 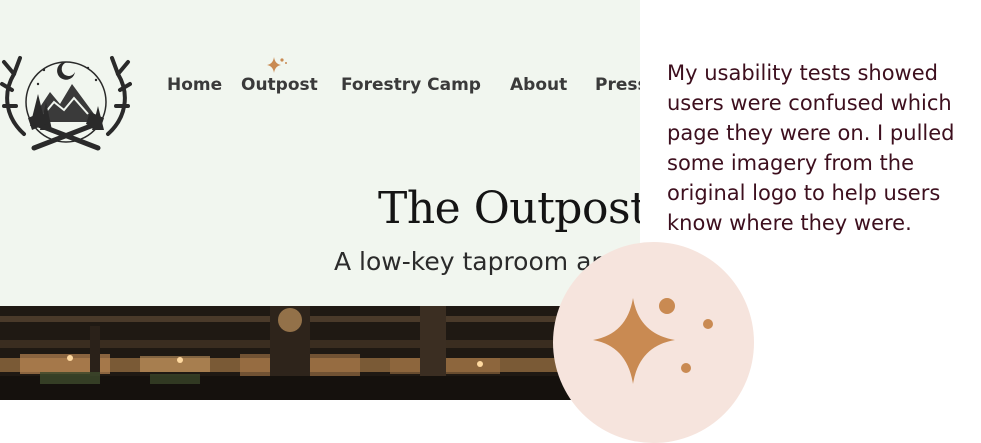 I want to click on nav-outpost: Outpost, so click(x=279, y=85).